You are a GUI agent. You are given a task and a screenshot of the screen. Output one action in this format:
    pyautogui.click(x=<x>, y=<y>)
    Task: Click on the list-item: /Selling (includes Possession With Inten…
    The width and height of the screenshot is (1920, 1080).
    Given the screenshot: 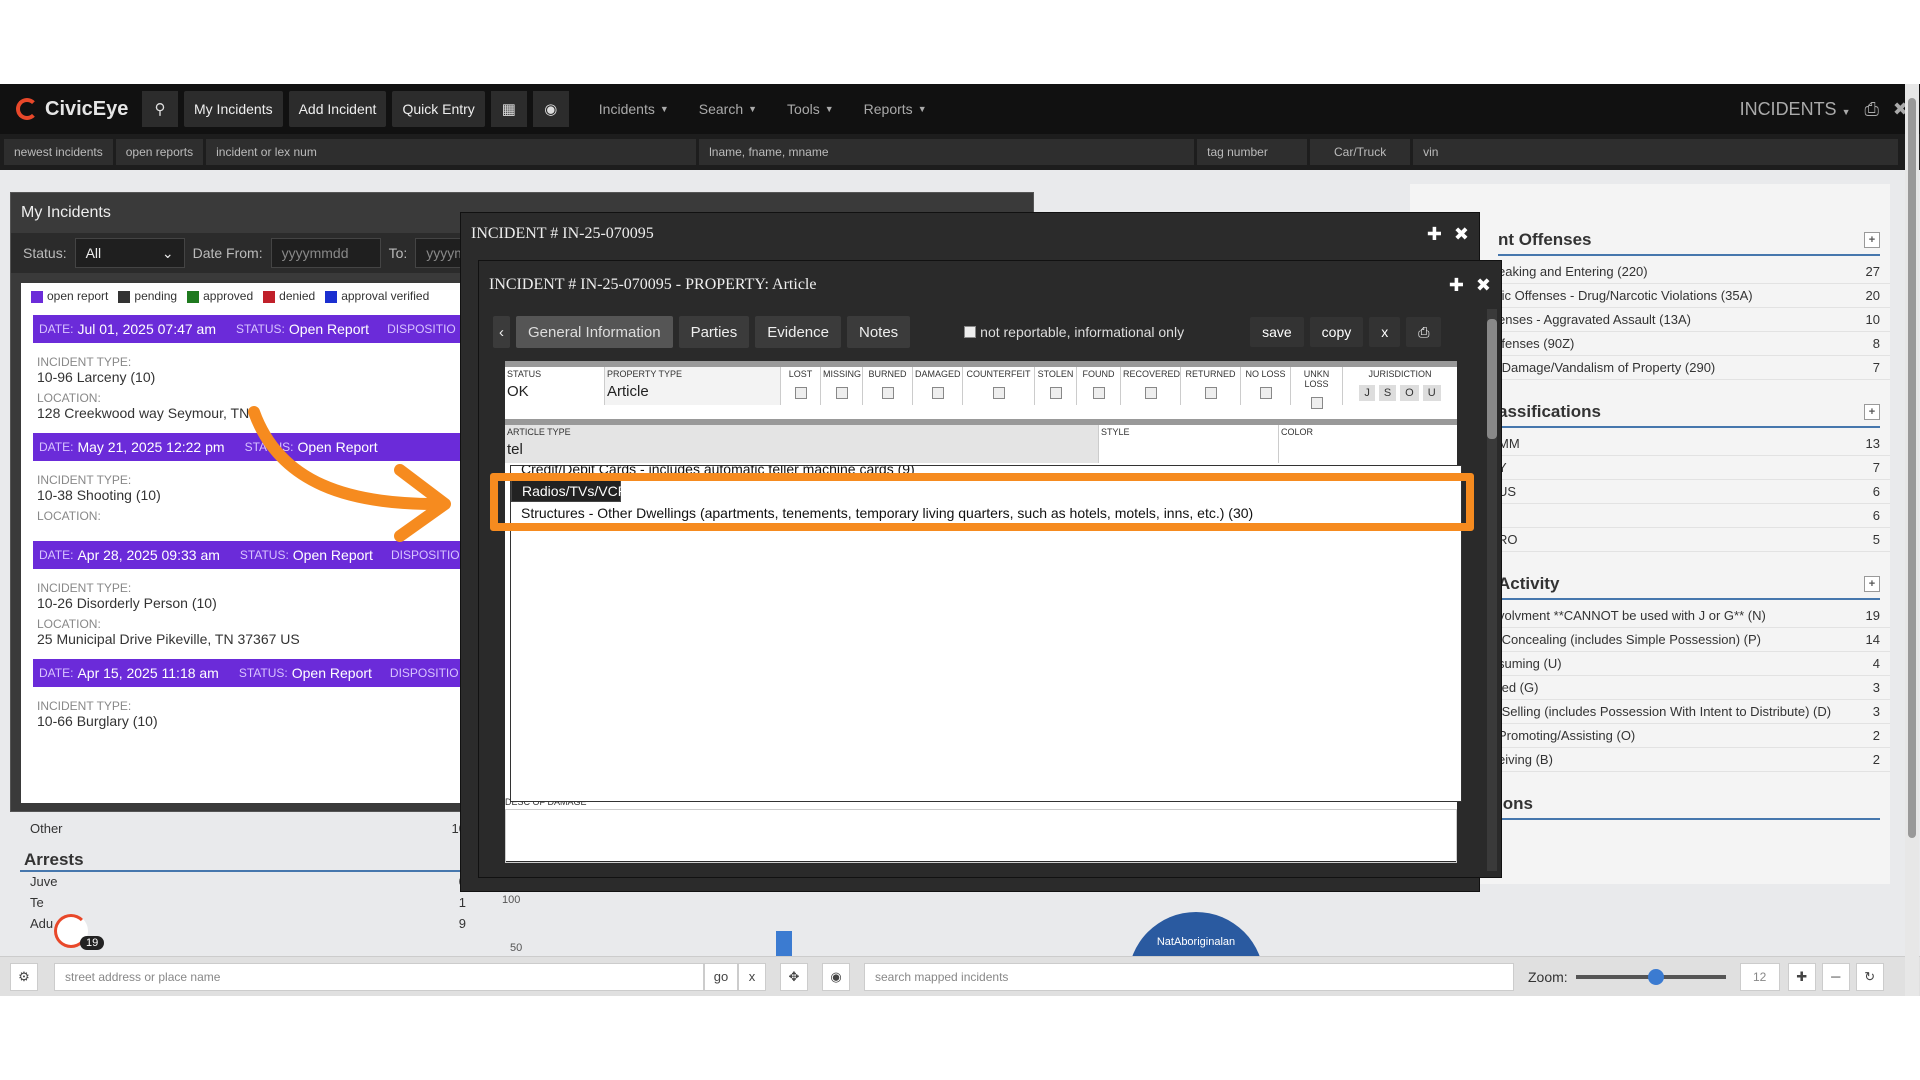 What is the action you would take?
    pyautogui.click(x=1694, y=712)
    